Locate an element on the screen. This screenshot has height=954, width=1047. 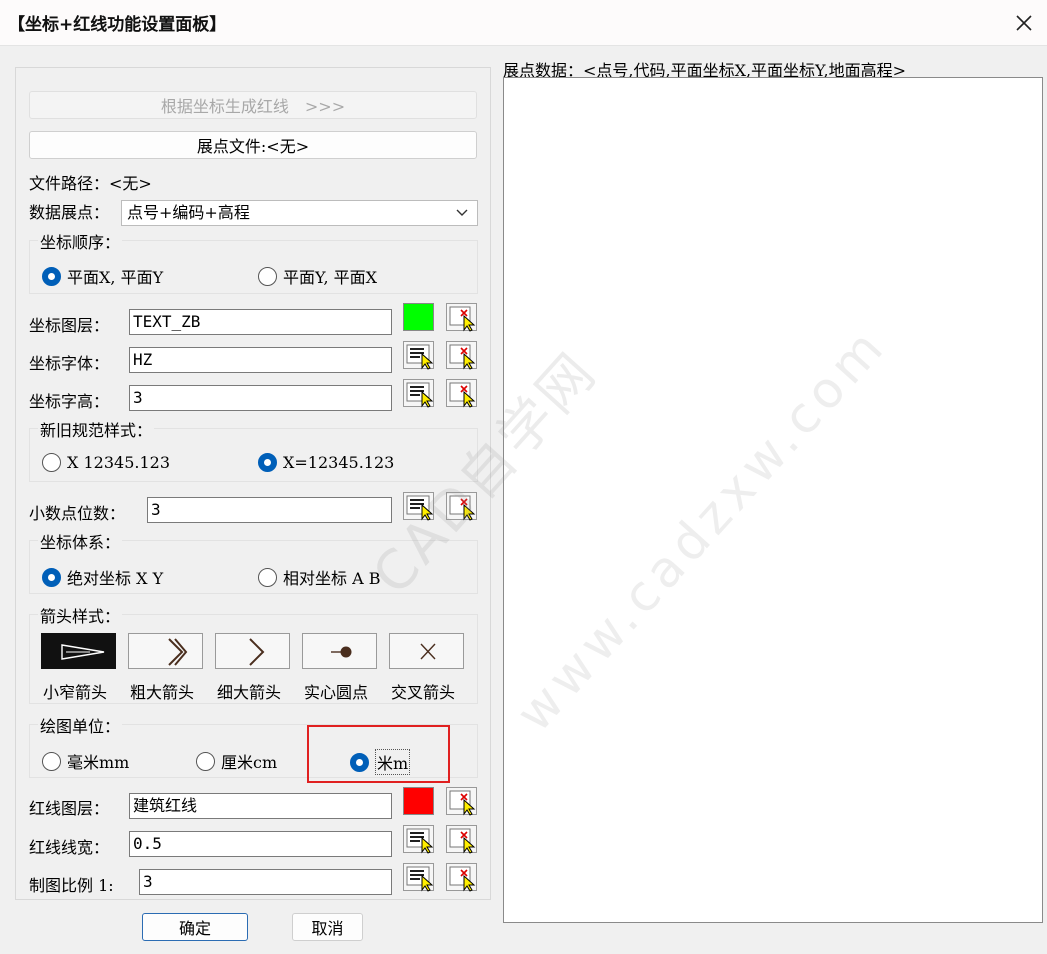
coord-font-label: 坐标字体： is located at coordinates (69, 363).